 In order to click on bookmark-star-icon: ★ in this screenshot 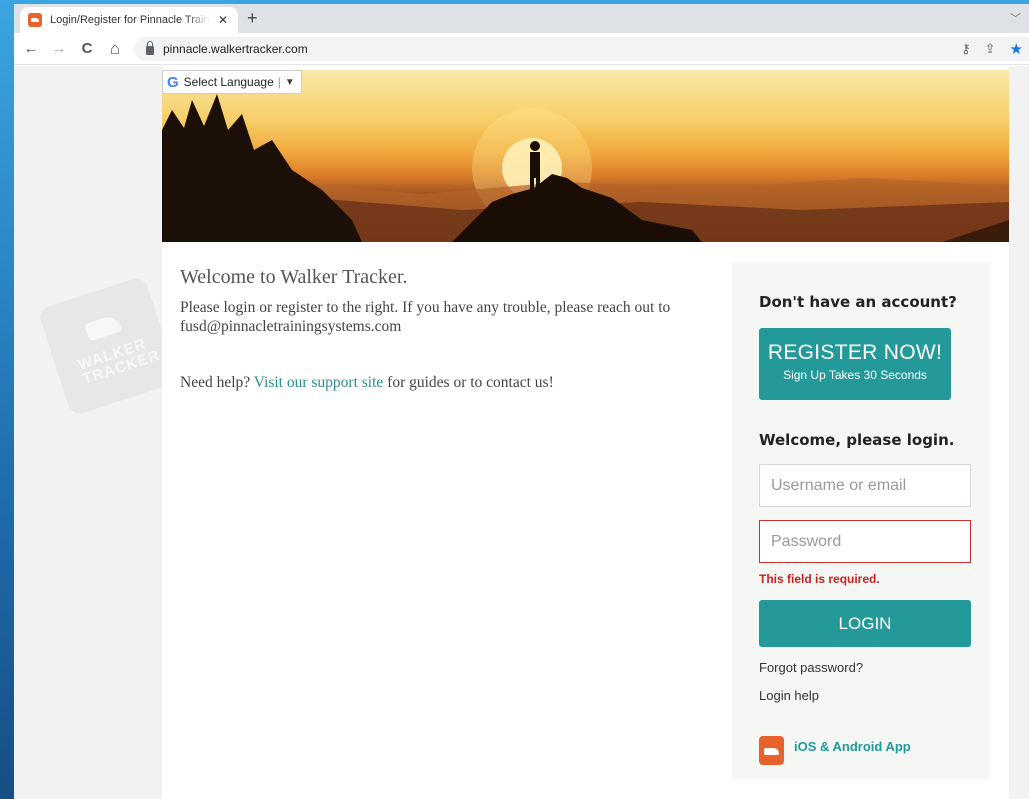, I will do `click(1016, 49)`.